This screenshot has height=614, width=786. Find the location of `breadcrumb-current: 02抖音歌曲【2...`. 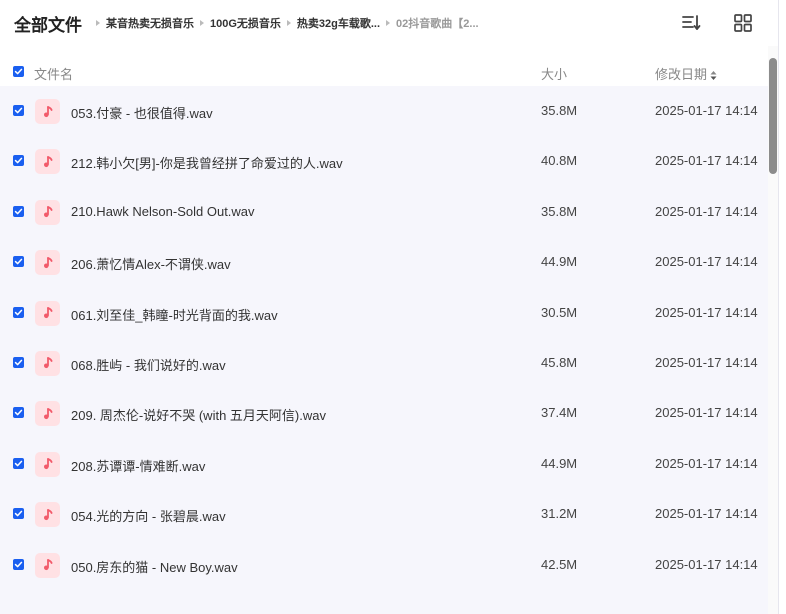

breadcrumb-current: 02抖音歌曲【2... is located at coordinates (437, 24).